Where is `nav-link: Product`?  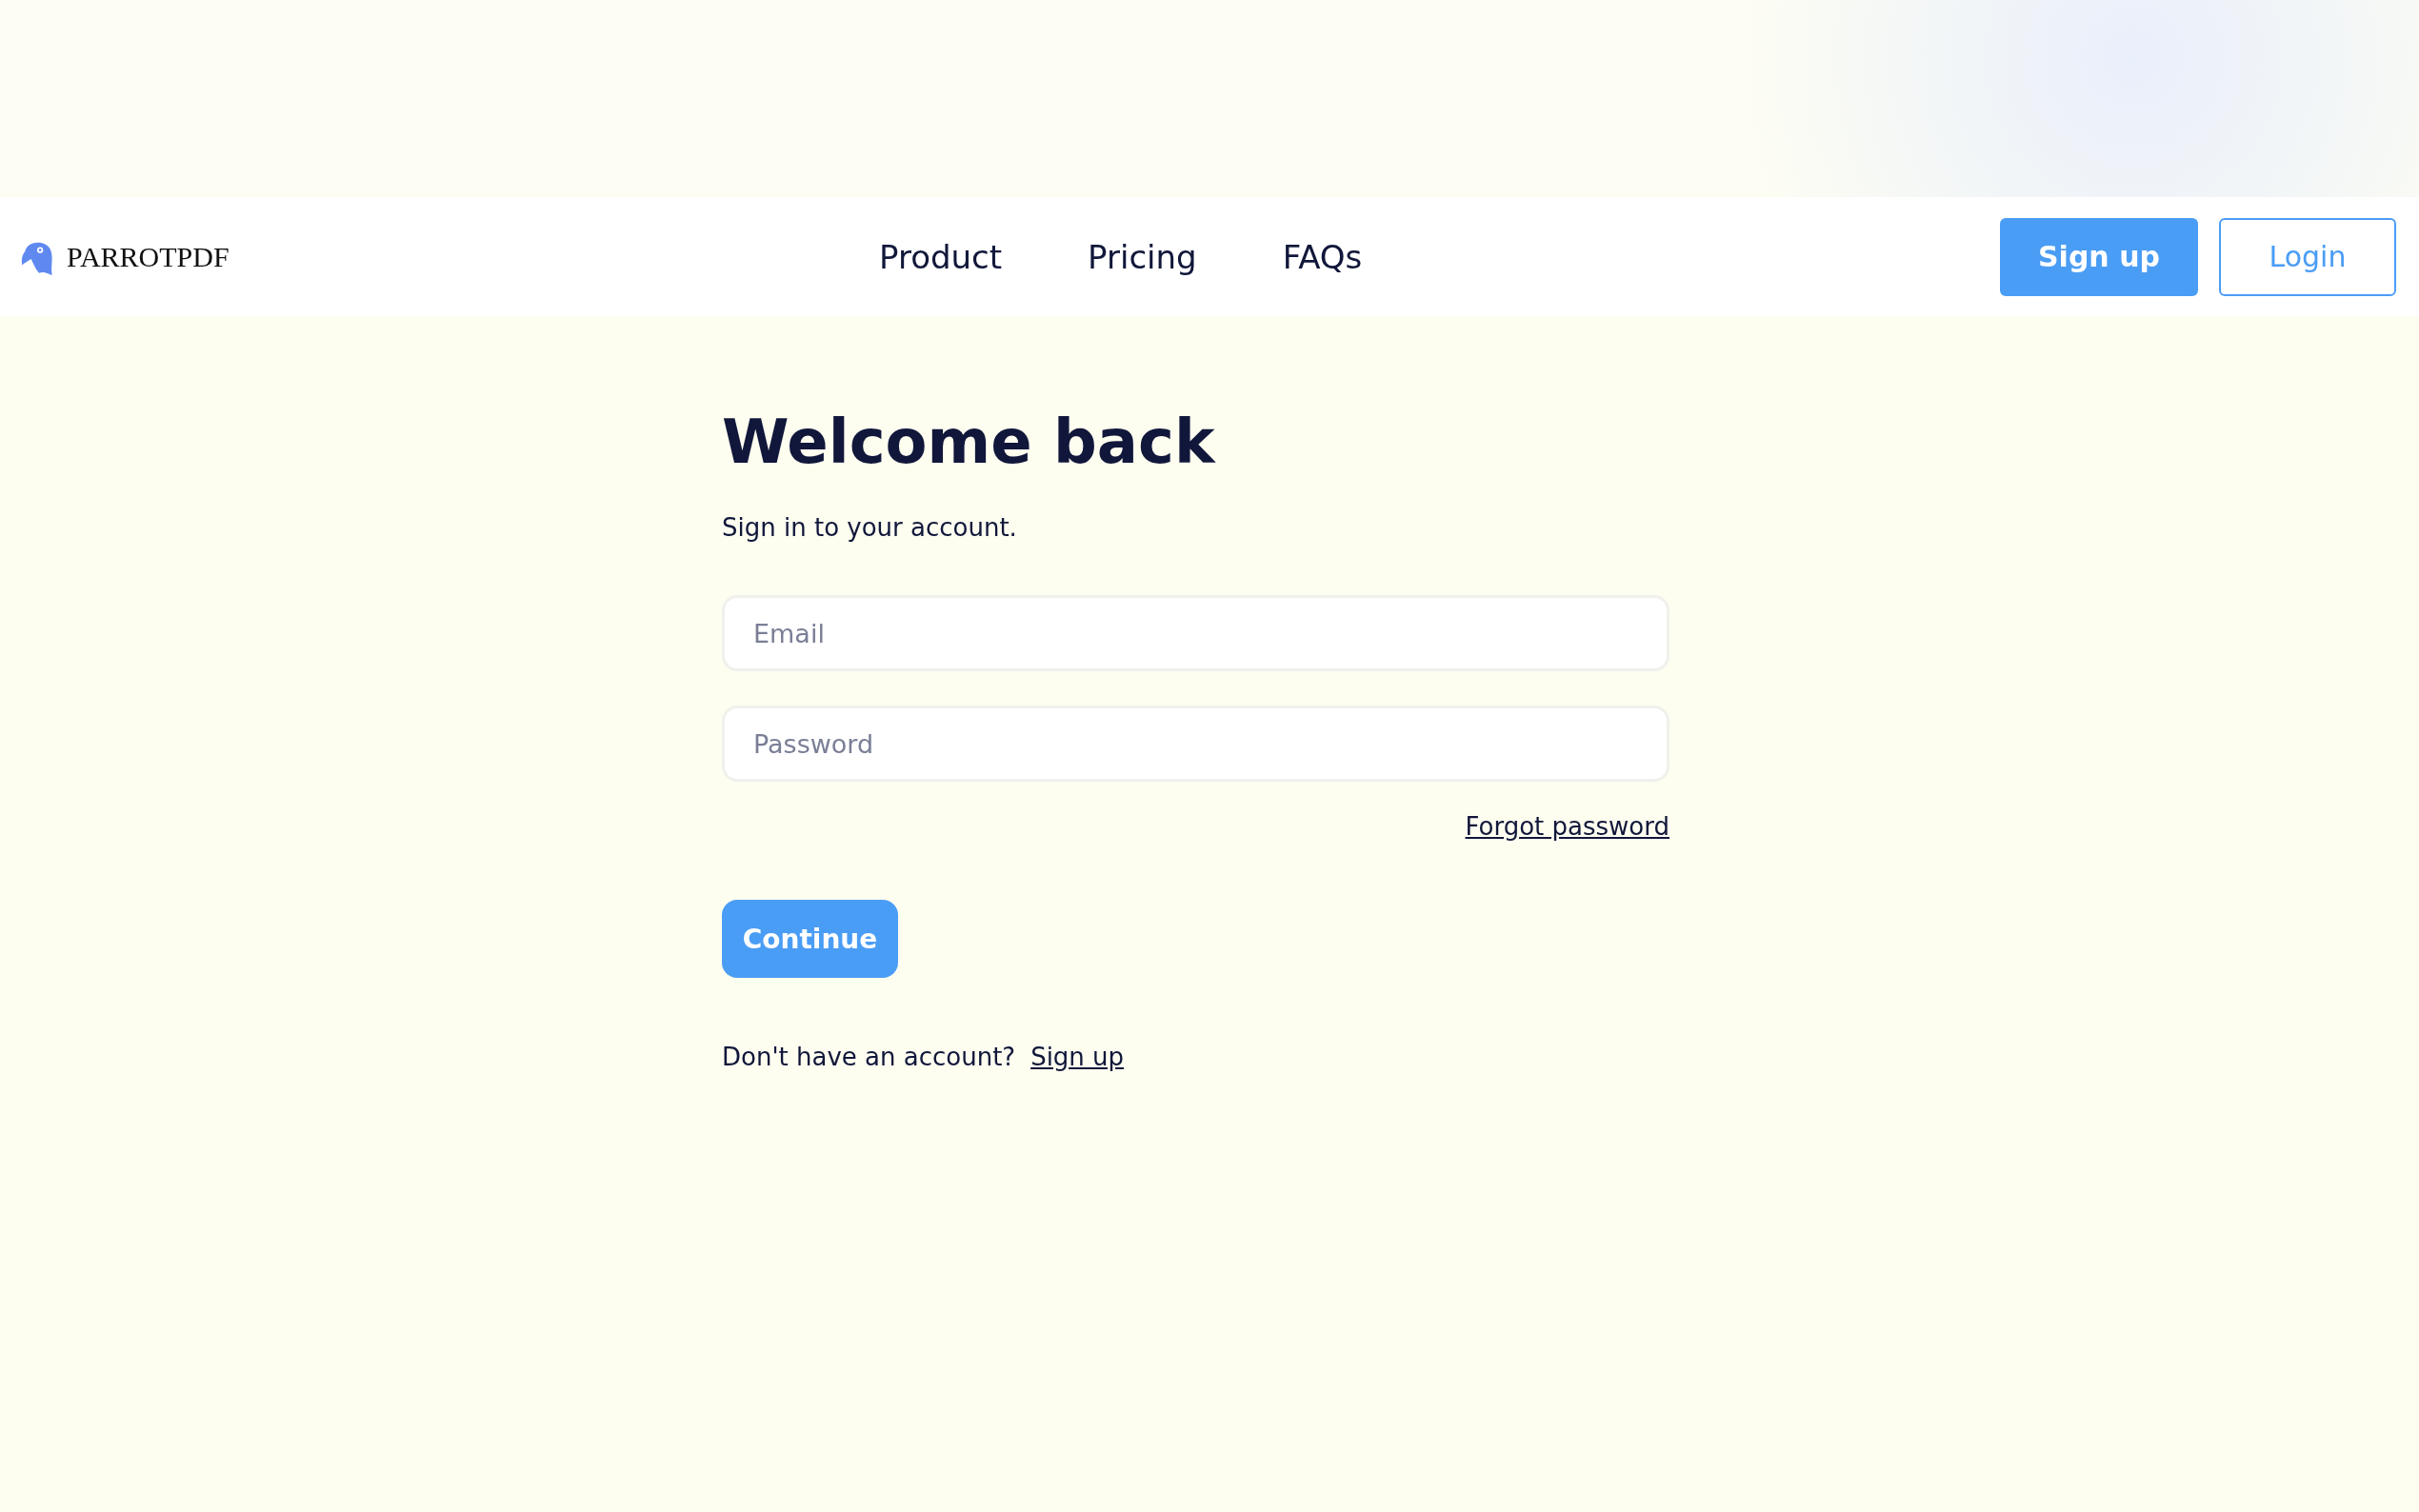
nav-link: Product is located at coordinates (941, 256).